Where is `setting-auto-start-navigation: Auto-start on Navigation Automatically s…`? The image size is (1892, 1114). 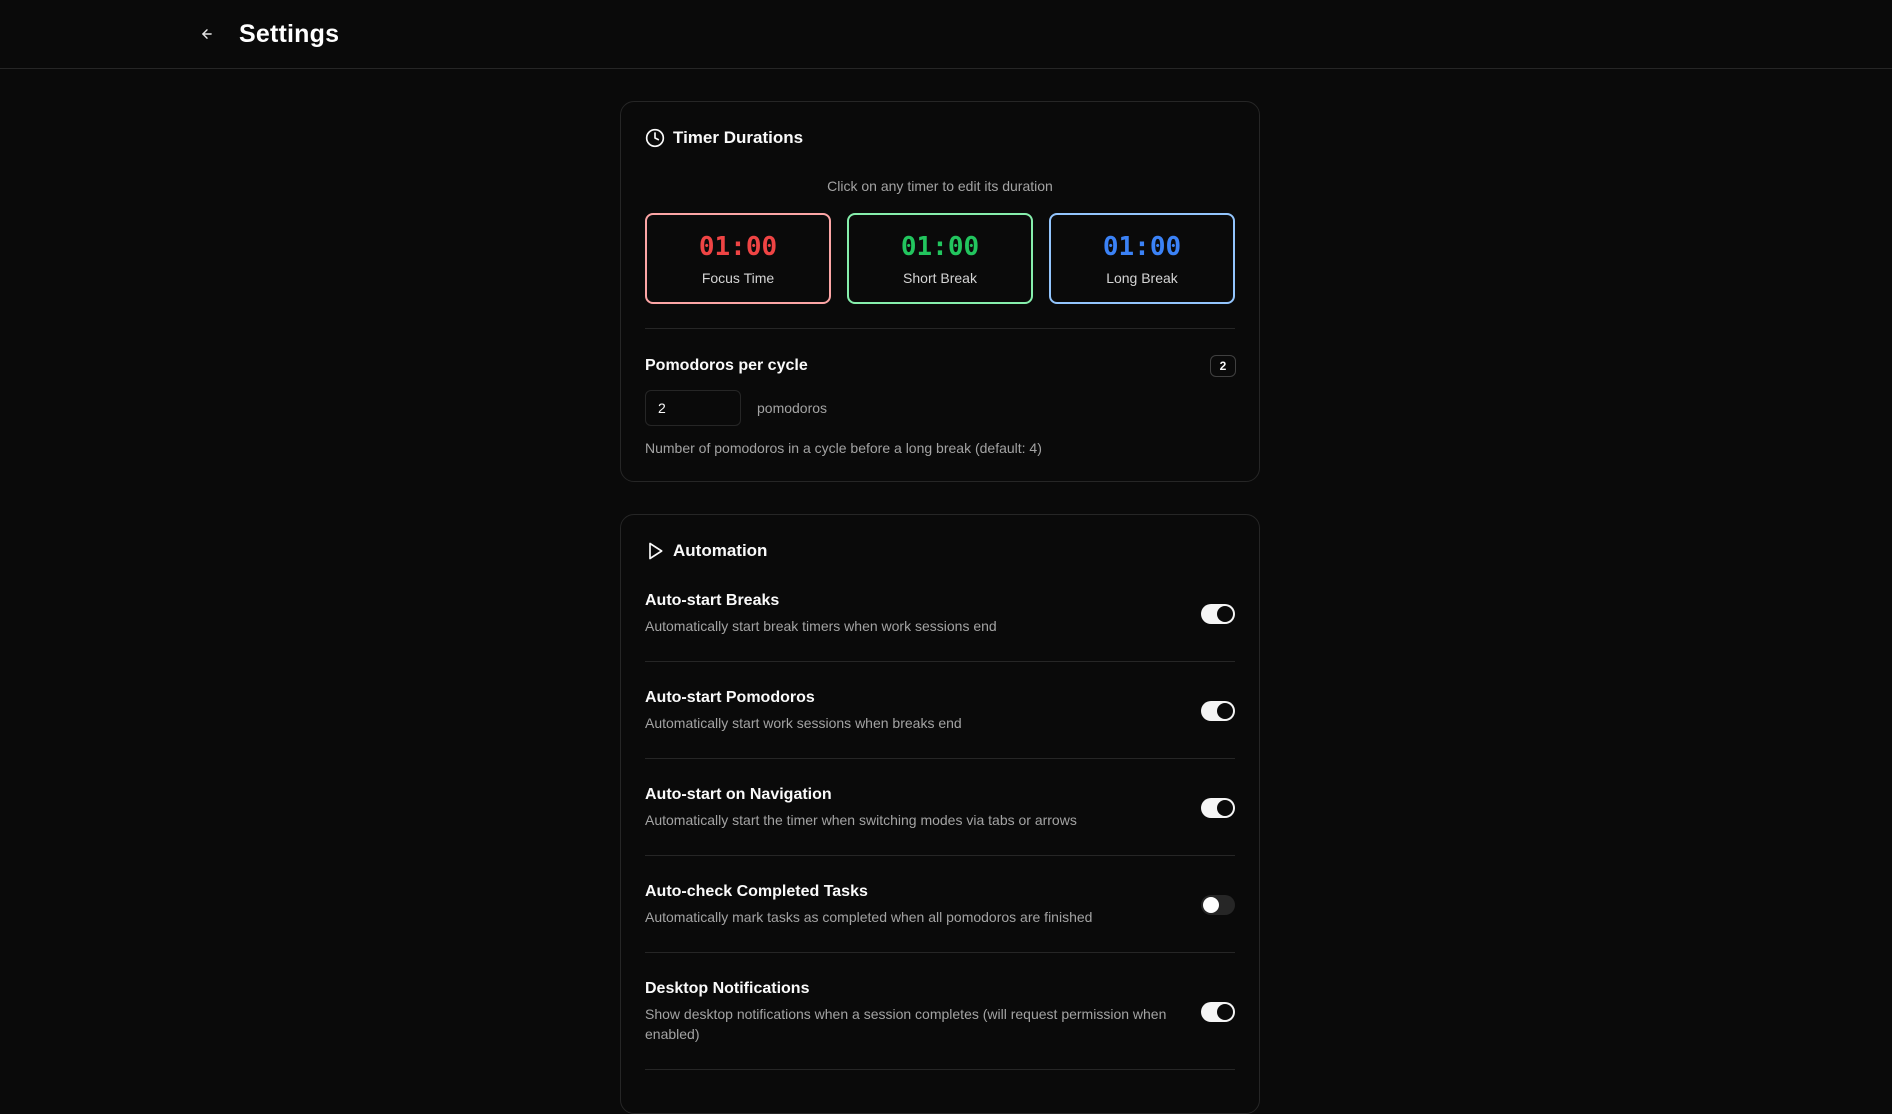
setting-auto-start-navigation: Auto-start on Navigation Automatically s… is located at coordinates (940, 808).